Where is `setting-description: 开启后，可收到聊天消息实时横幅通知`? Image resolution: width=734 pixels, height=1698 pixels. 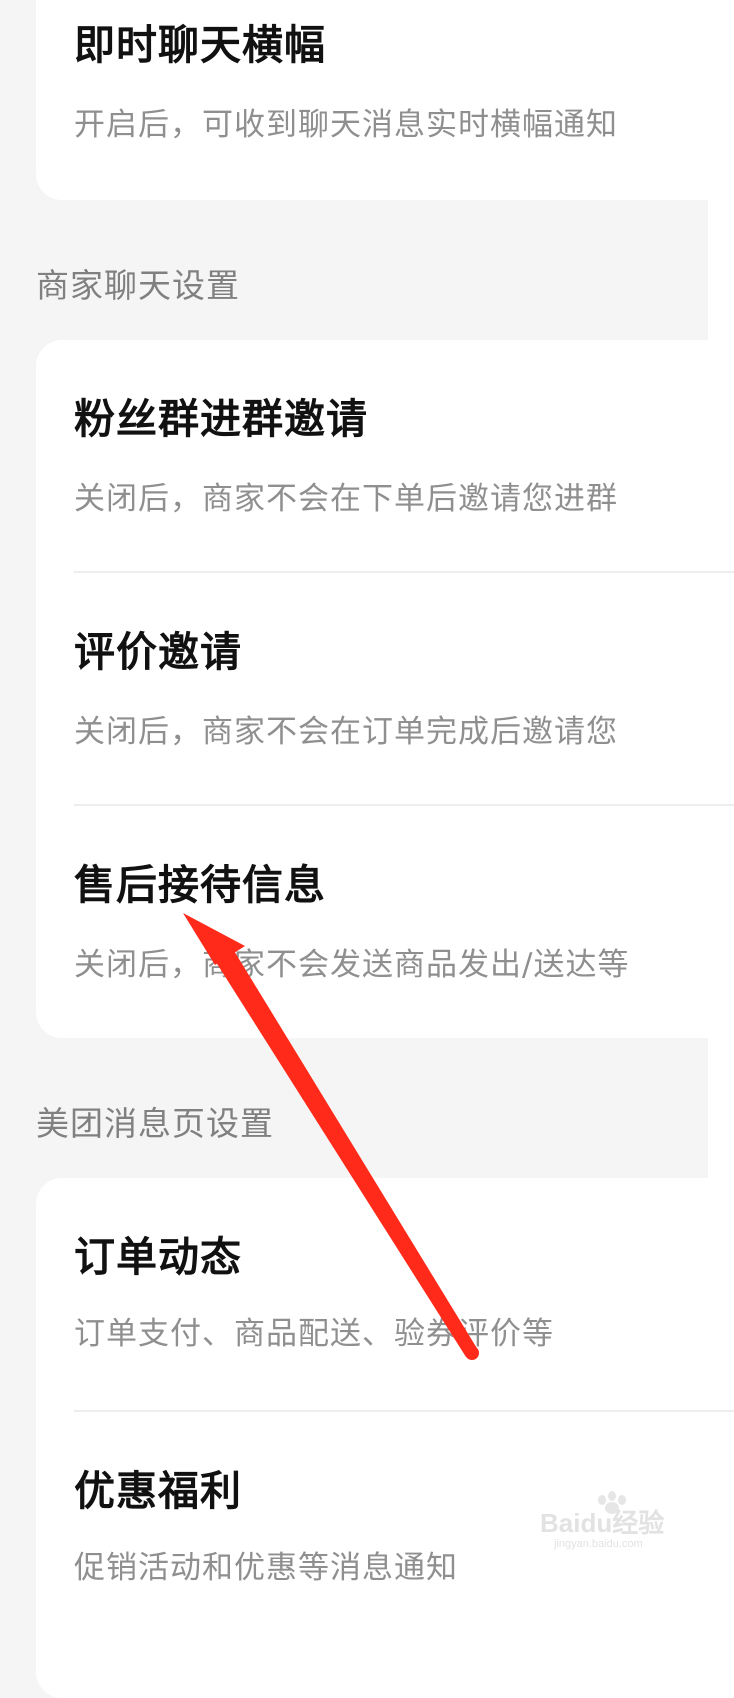 setting-description: 开启后，可收到聊天消息实时横幅通知 is located at coordinates (346, 125).